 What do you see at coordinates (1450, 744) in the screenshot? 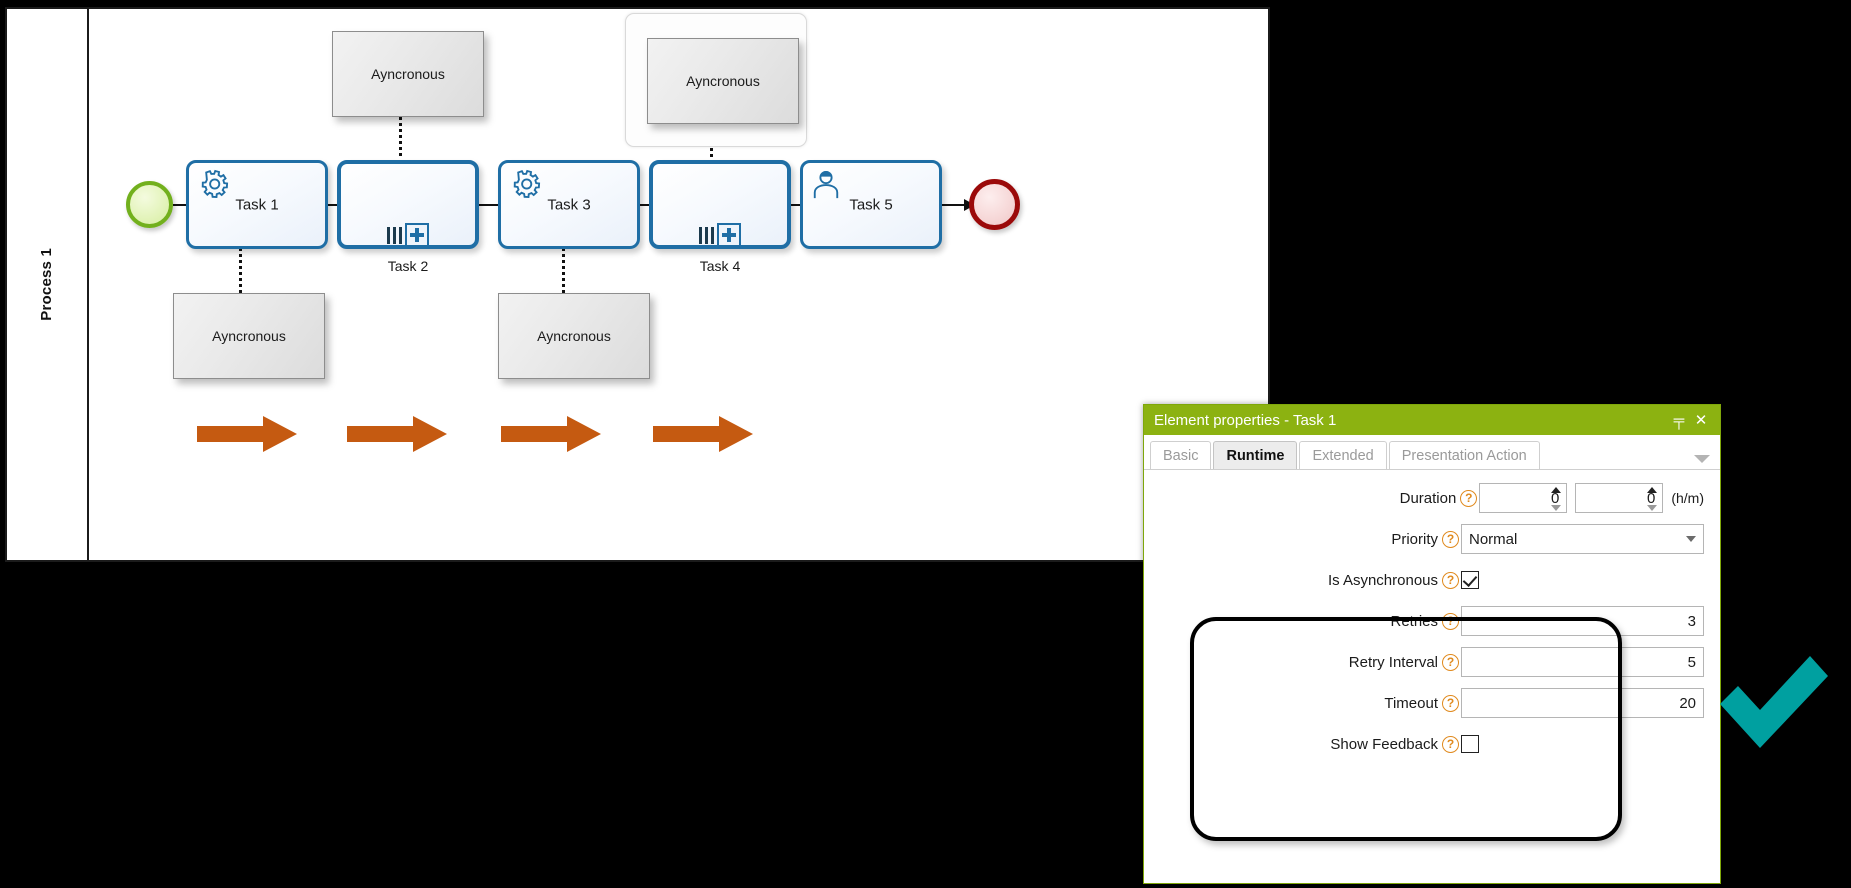
I see `help-icon-show-feedback: ?` at bounding box center [1450, 744].